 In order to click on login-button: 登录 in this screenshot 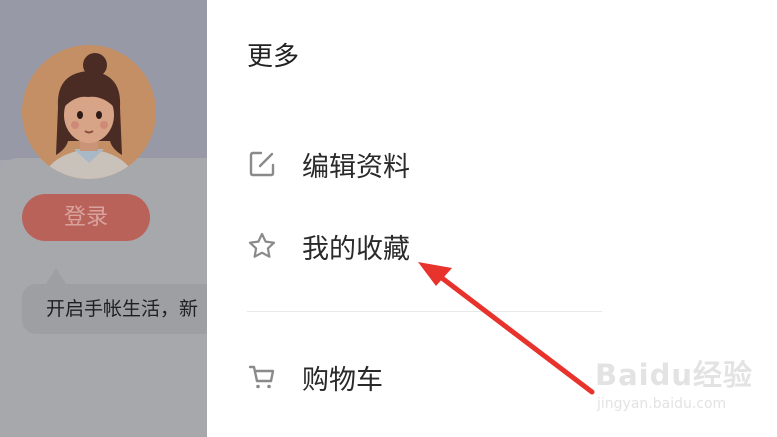, I will do `click(86, 217)`.